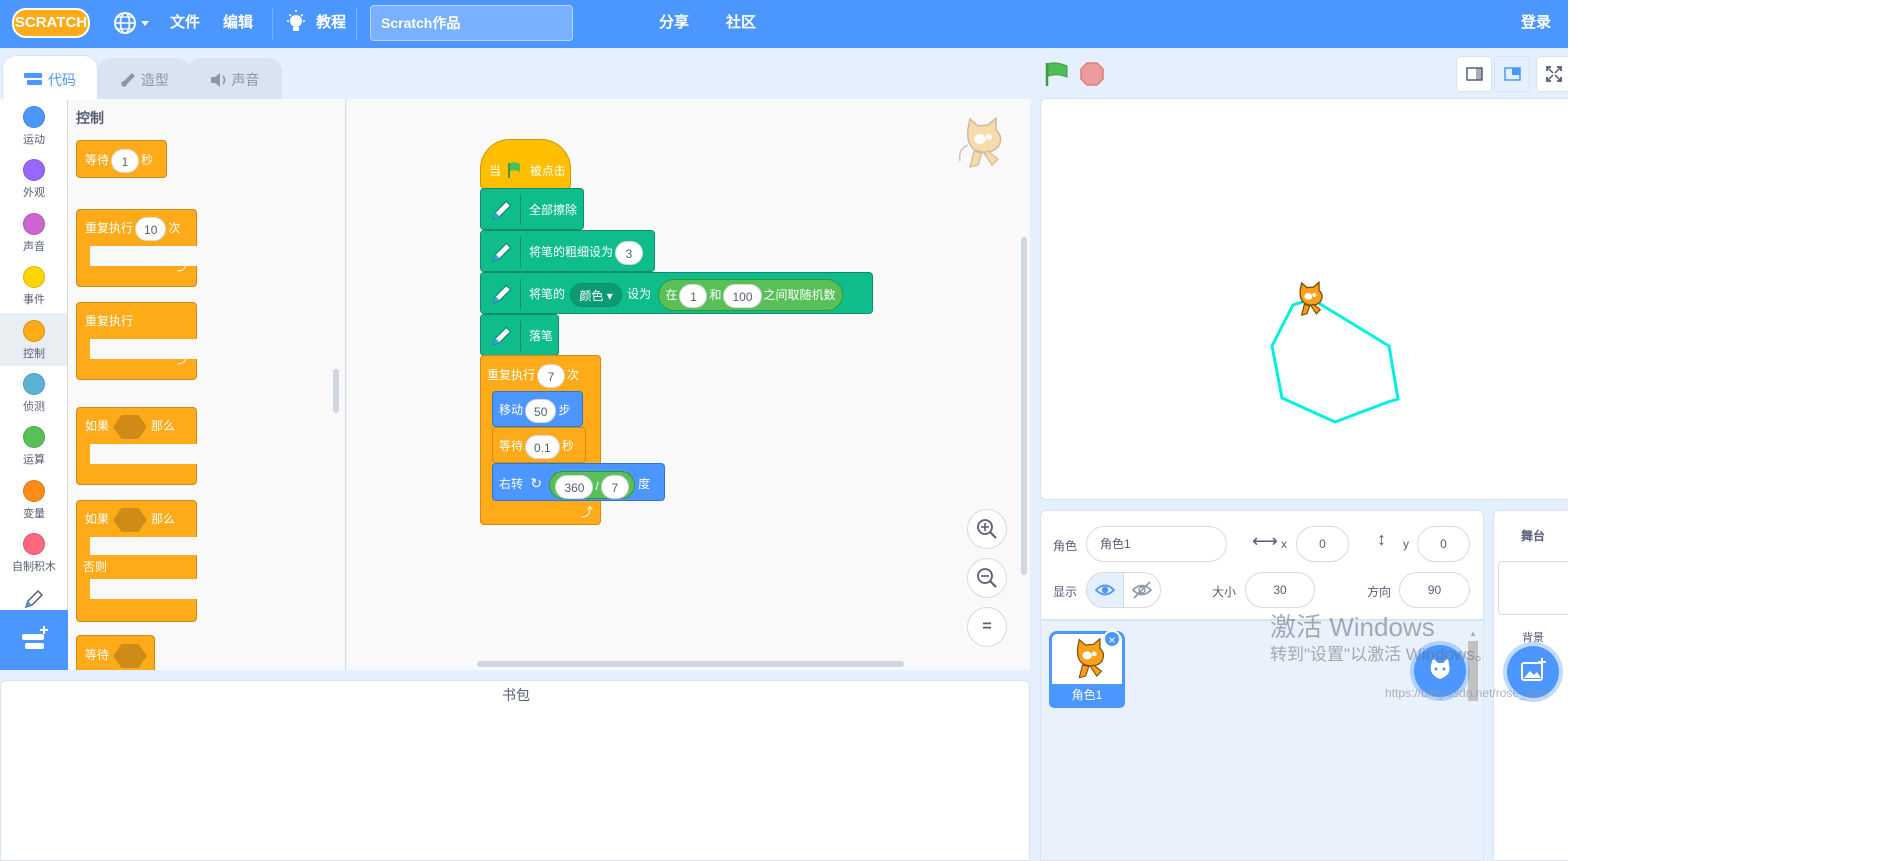 The width and height of the screenshot is (1903, 861). I want to click on sprite-name-input: 角色1, so click(1156, 544).